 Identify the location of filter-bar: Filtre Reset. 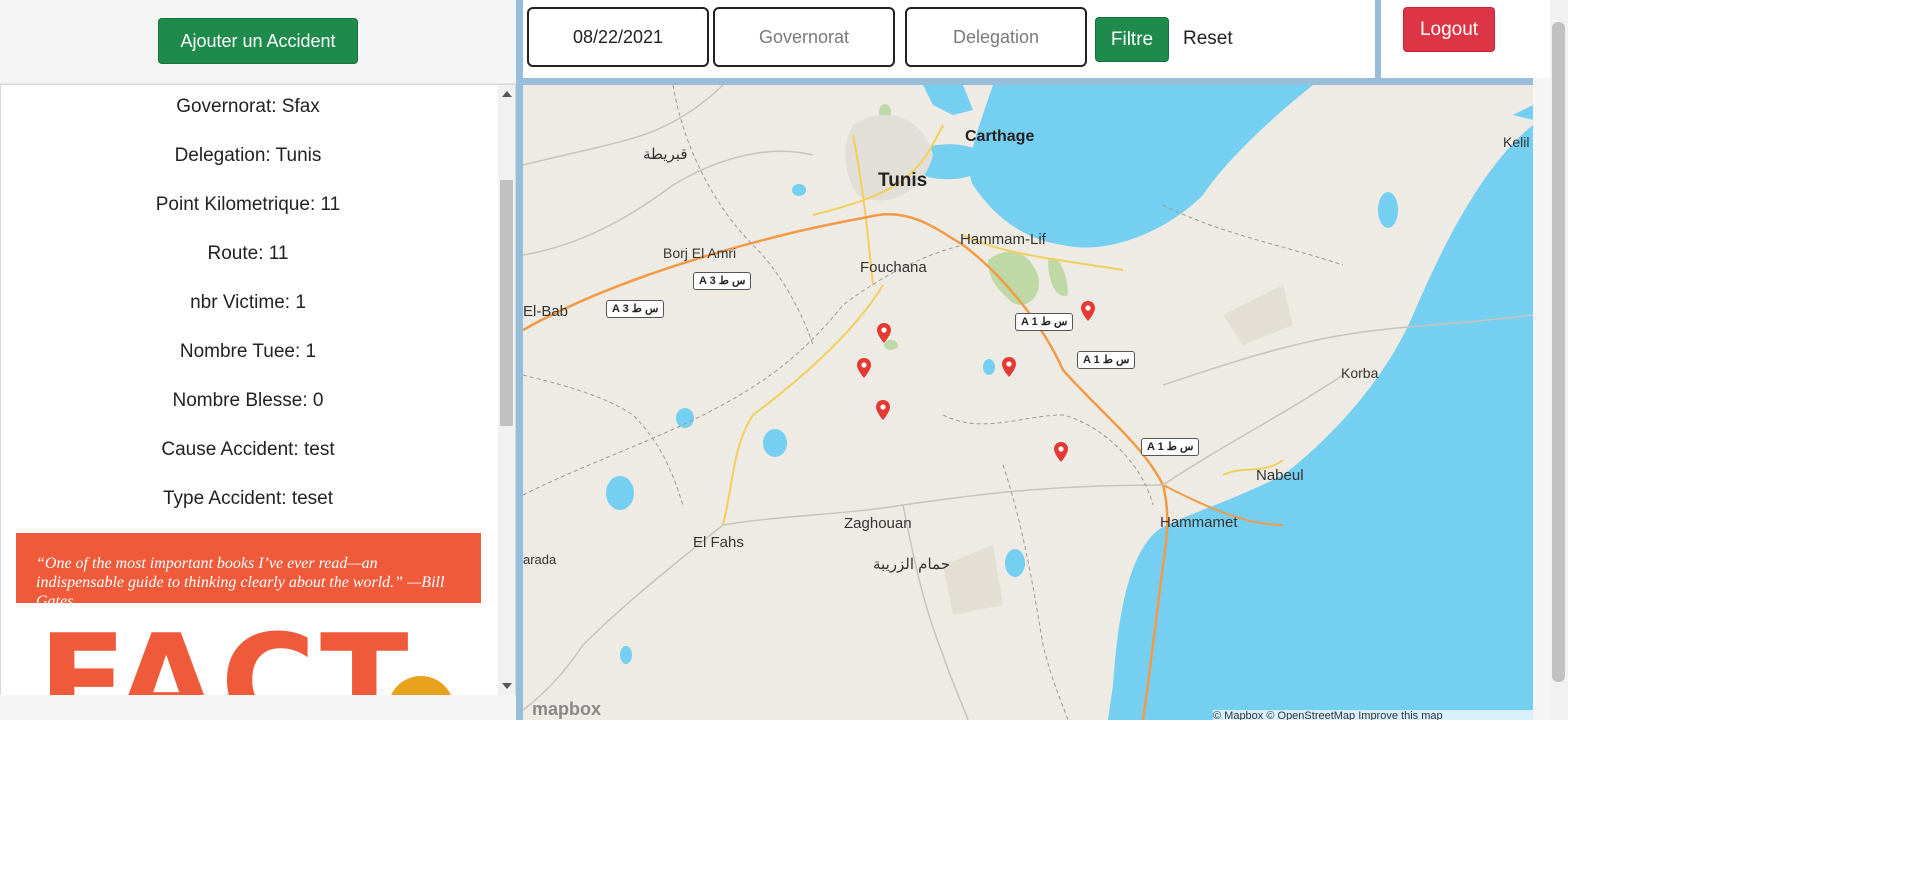
(949, 39).